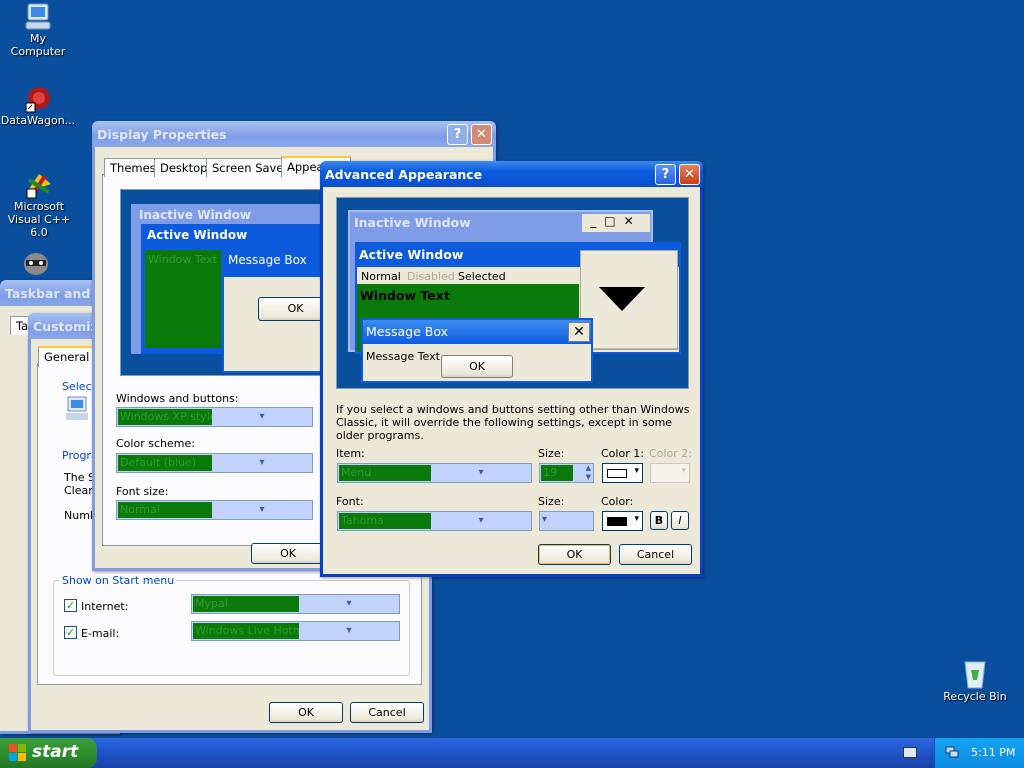 The width and height of the screenshot is (1024, 768). What do you see at coordinates (622, 453) in the screenshot?
I see `color1-label: Color 1:` at bounding box center [622, 453].